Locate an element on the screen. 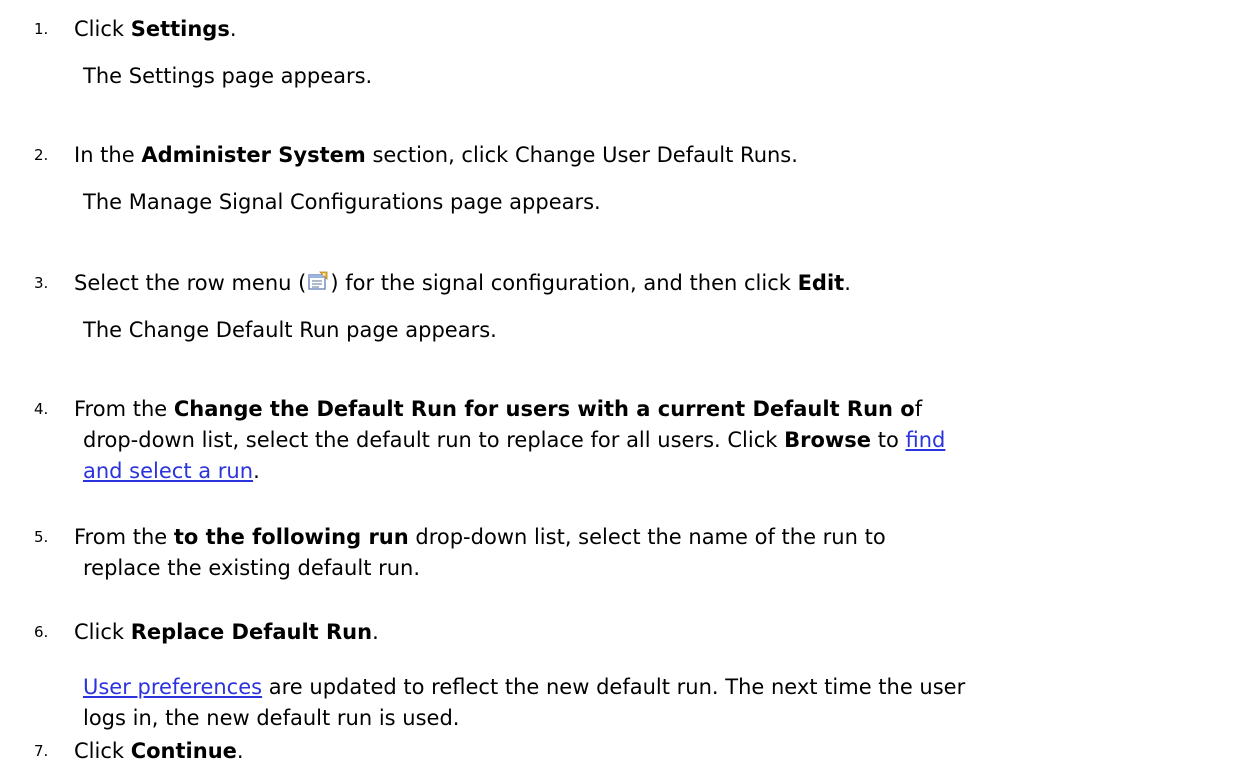  user-preferences-link: User preferences is located at coordinates (172, 687).